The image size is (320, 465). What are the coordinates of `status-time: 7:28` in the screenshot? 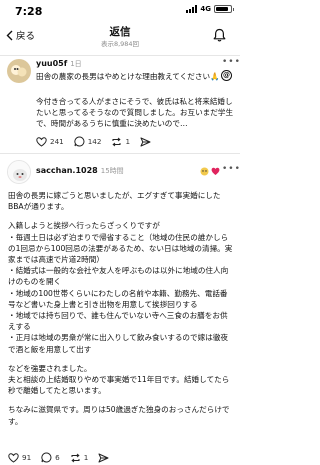 It's located at (29, 11).